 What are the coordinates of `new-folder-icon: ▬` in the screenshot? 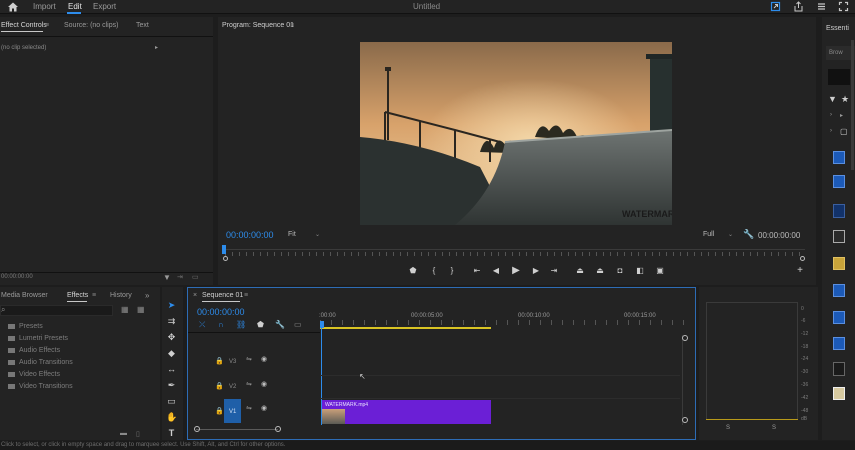 It's located at (123, 433).